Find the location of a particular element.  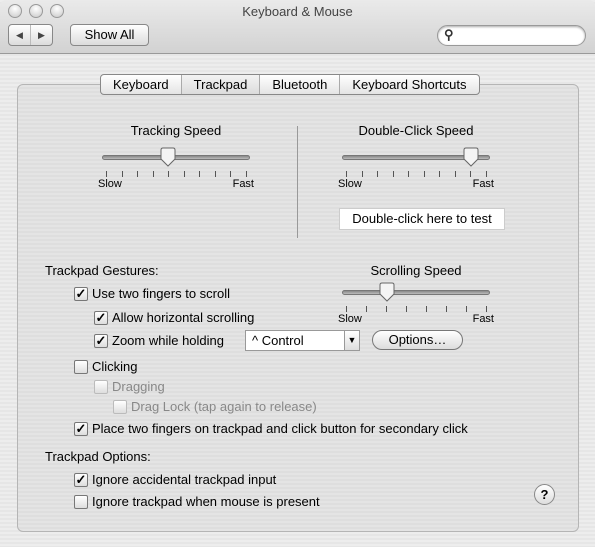

tab-keyboard-shortcuts: Keyboard Shortcuts is located at coordinates (409, 84).